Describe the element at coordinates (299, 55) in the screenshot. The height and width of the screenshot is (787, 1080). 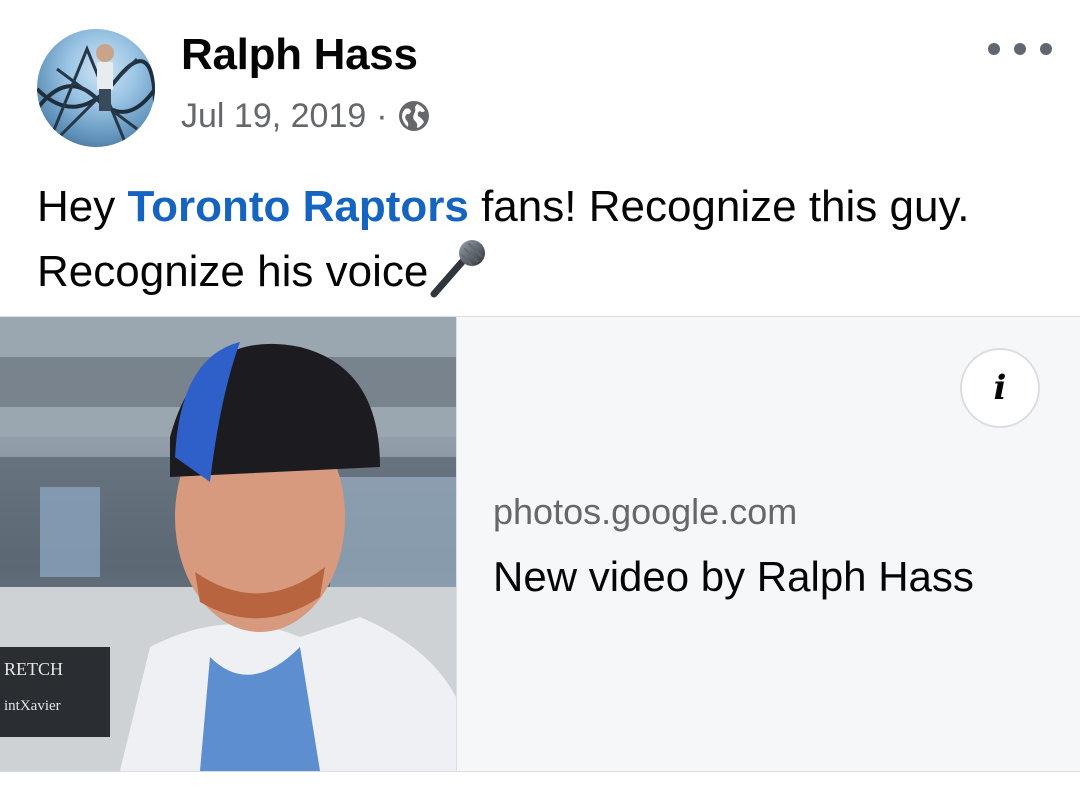
I see `author-name: Ralph Hass` at that location.